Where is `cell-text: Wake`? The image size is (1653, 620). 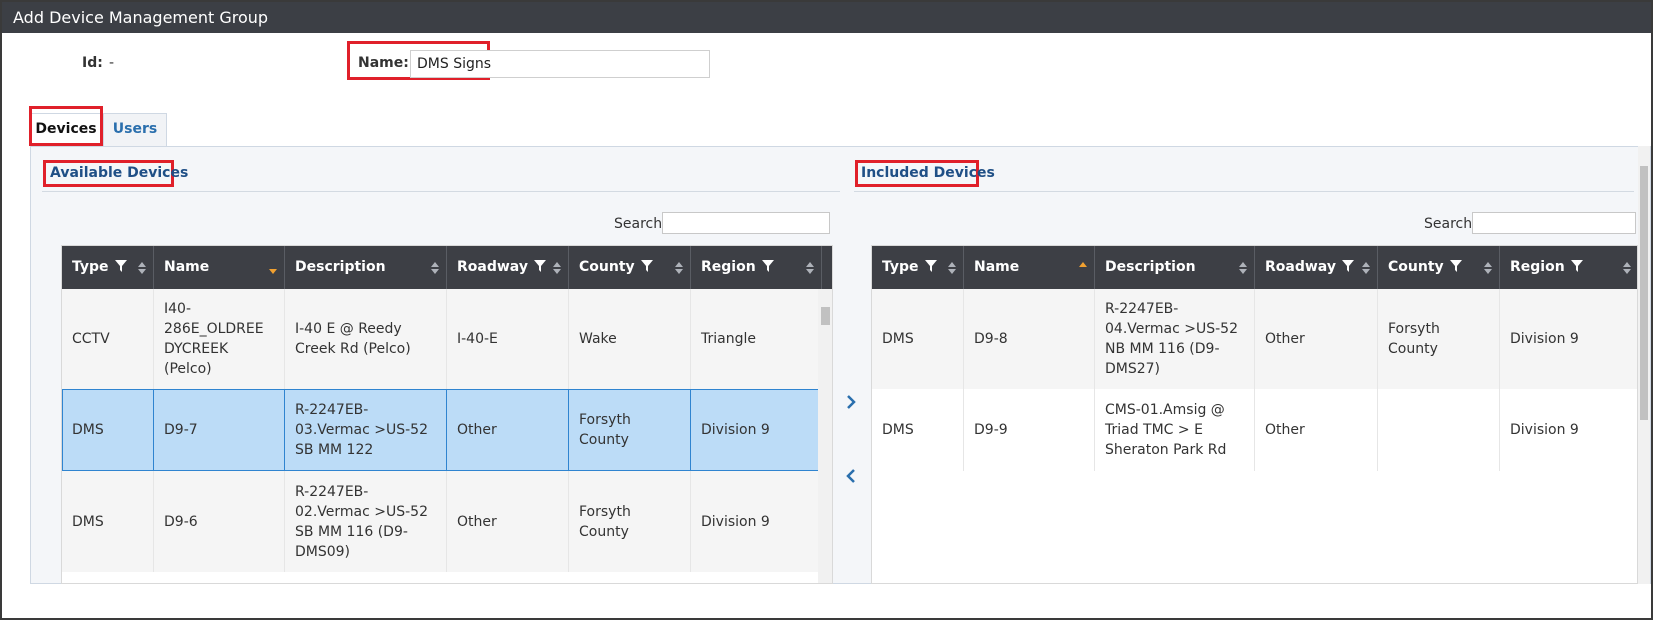
cell-text: Wake is located at coordinates (598, 339).